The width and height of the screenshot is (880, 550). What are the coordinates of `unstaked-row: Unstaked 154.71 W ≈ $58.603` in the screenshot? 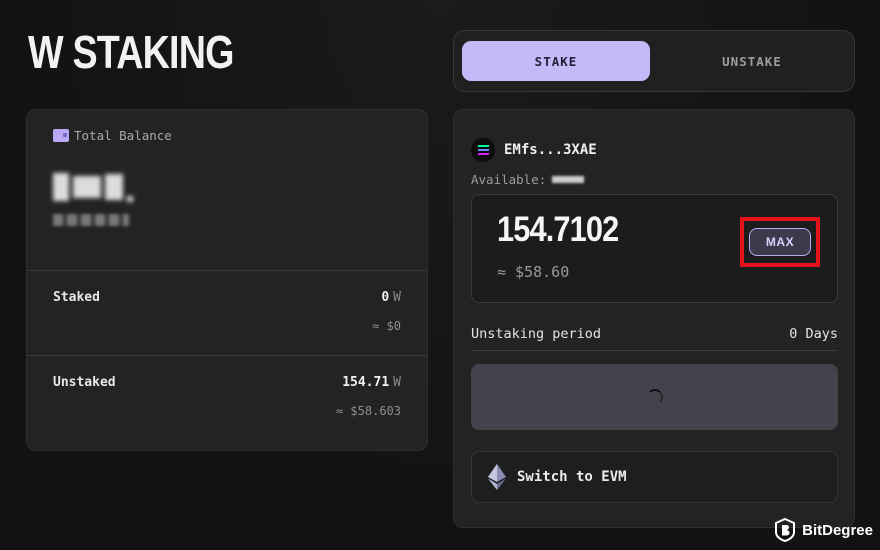 It's located at (227, 398).